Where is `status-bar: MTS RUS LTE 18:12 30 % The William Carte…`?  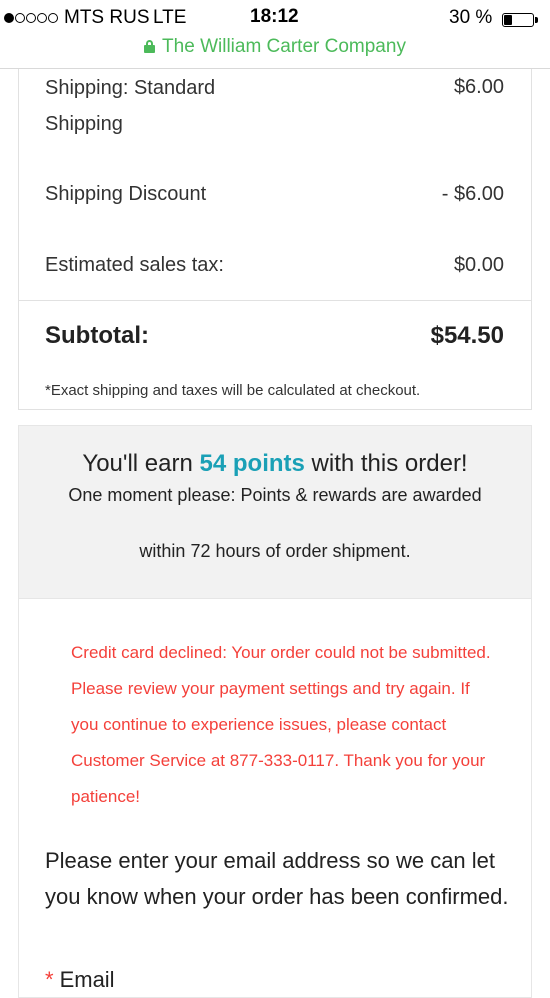
status-bar: MTS RUS LTE 18:12 30 % The William Carte… is located at coordinates (275, 34).